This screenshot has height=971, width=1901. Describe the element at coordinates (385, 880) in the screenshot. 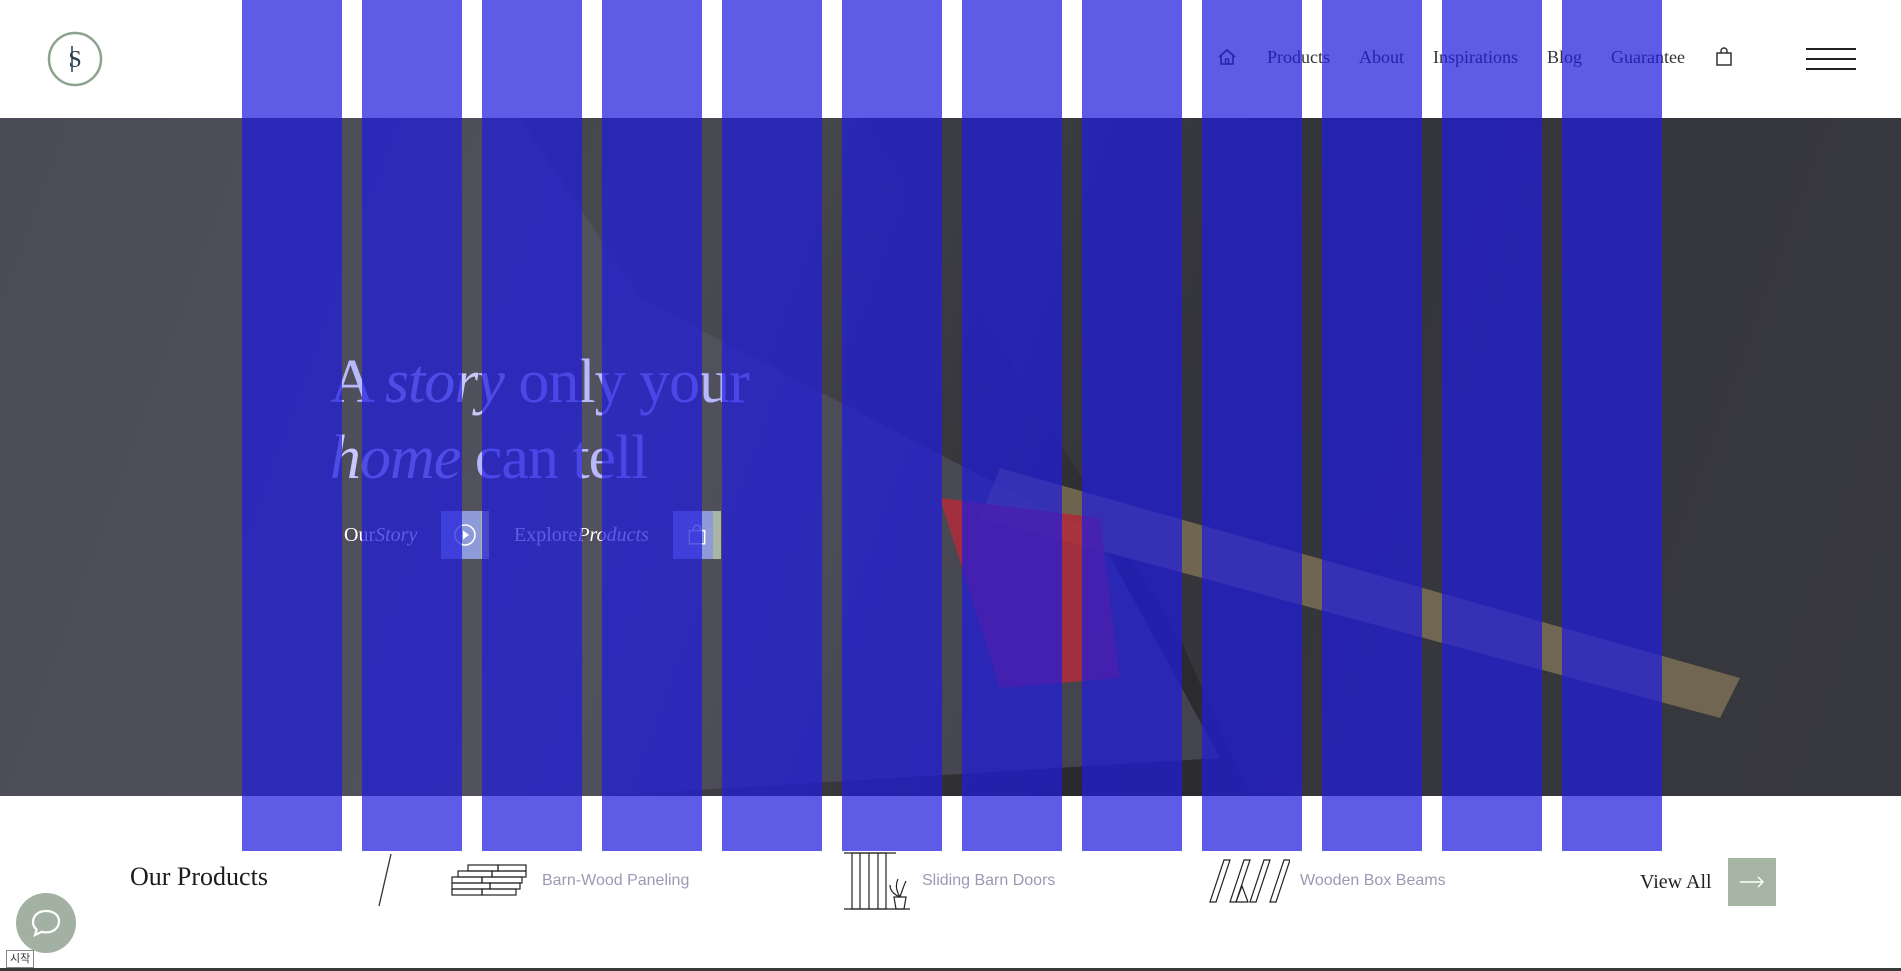

I see `divider-slash` at that location.